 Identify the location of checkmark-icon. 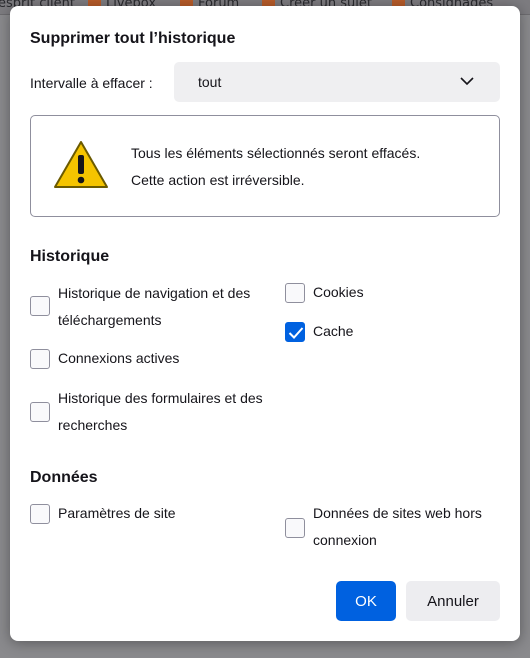
(296, 333).